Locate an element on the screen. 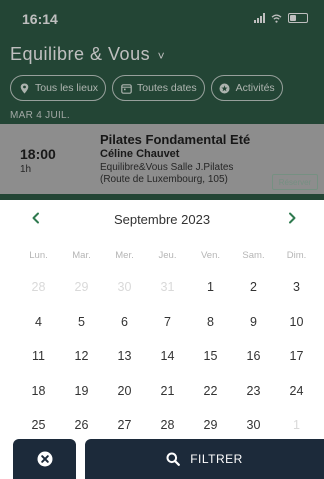 The image size is (324, 479). calendar-day: 7 is located at coordinates (167, 322).